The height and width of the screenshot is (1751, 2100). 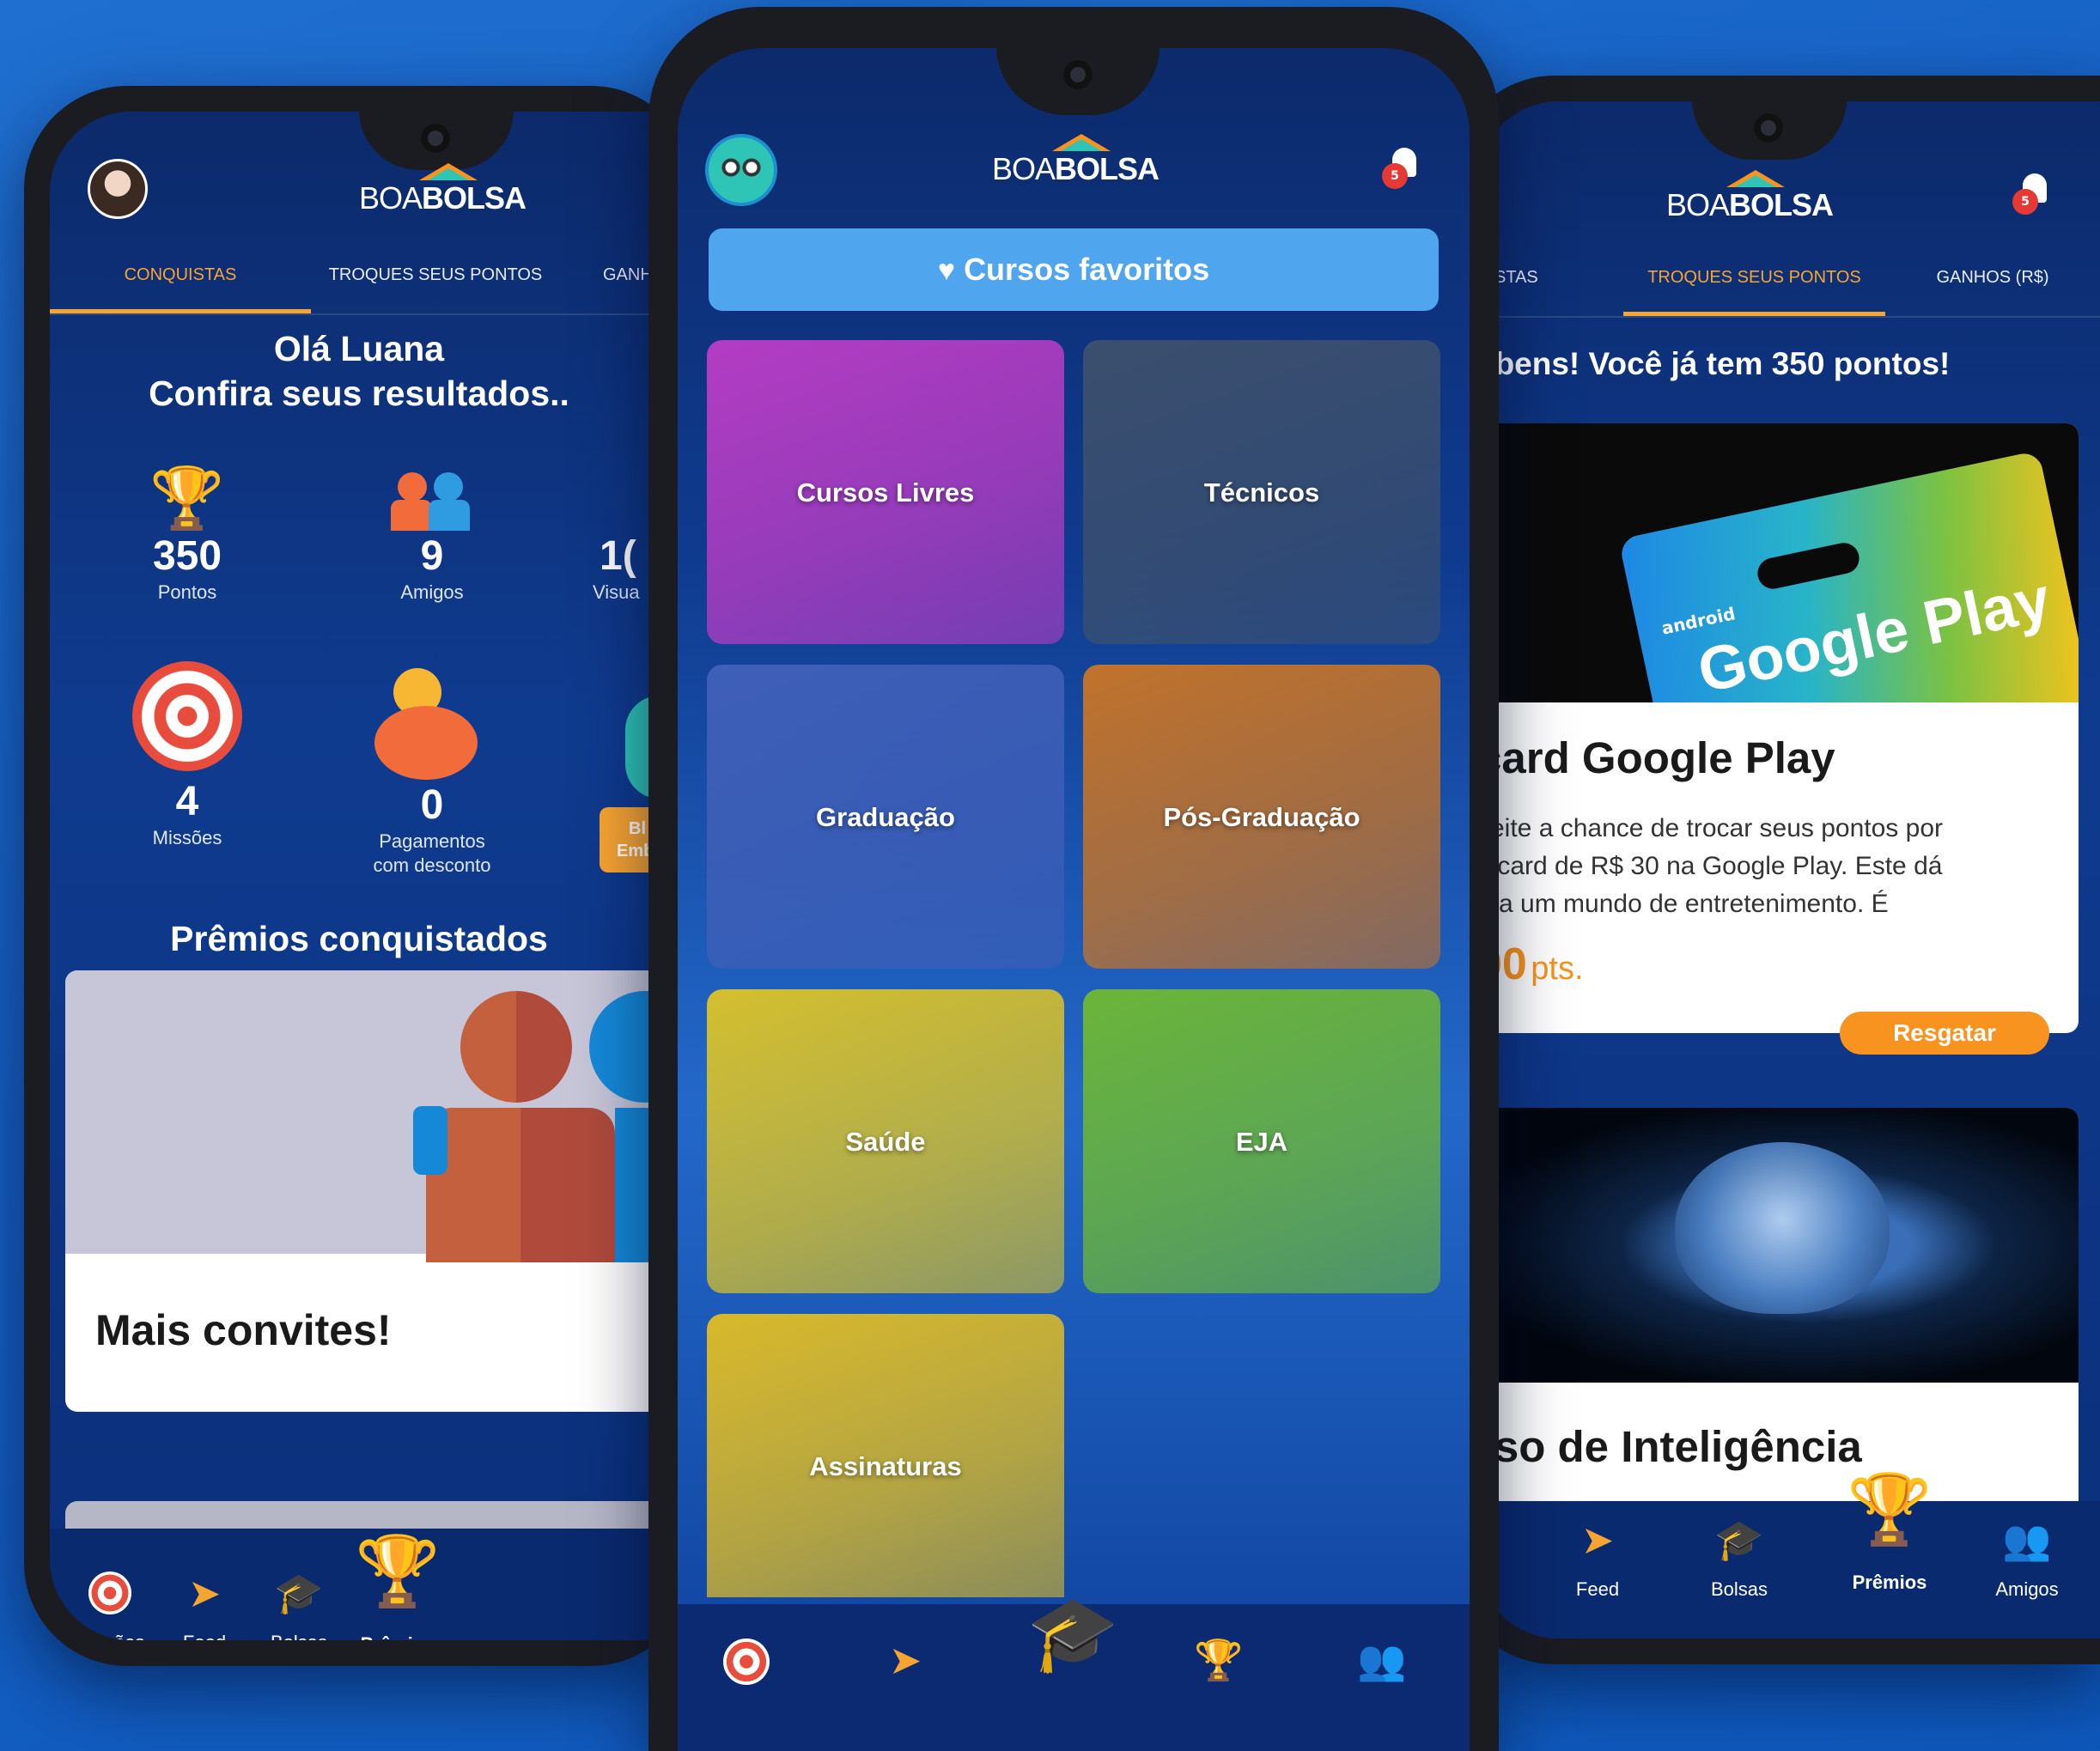 I want to click on points-banner: abens! Você já tem 350 pontos!, so click(x=1714, y=364).